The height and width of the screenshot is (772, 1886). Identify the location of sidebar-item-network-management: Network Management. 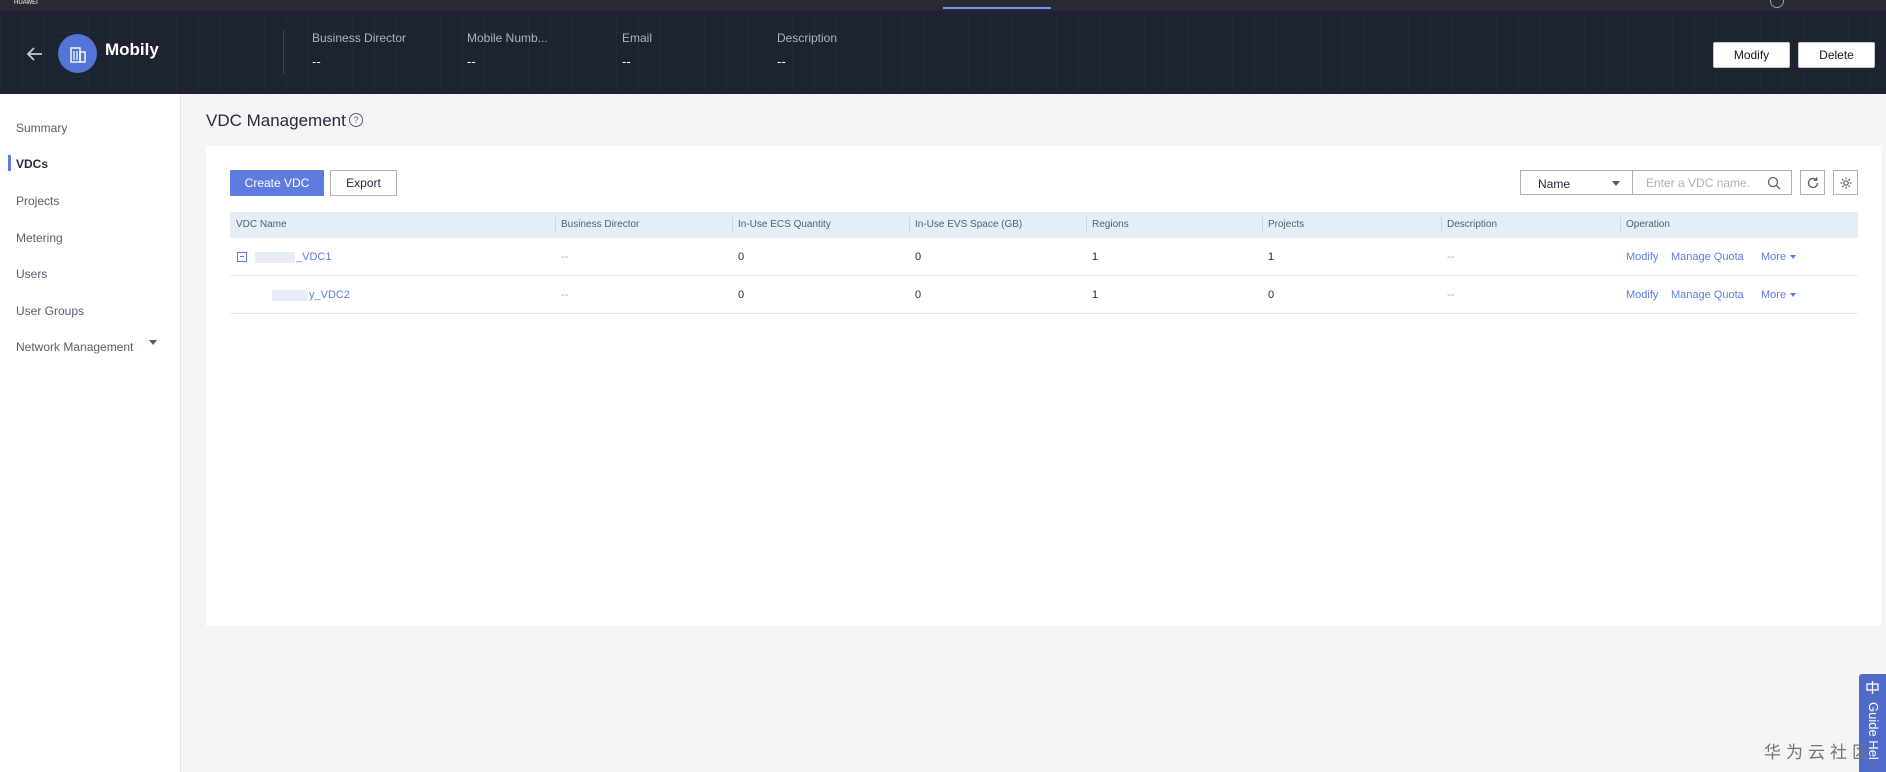
(74, 347).